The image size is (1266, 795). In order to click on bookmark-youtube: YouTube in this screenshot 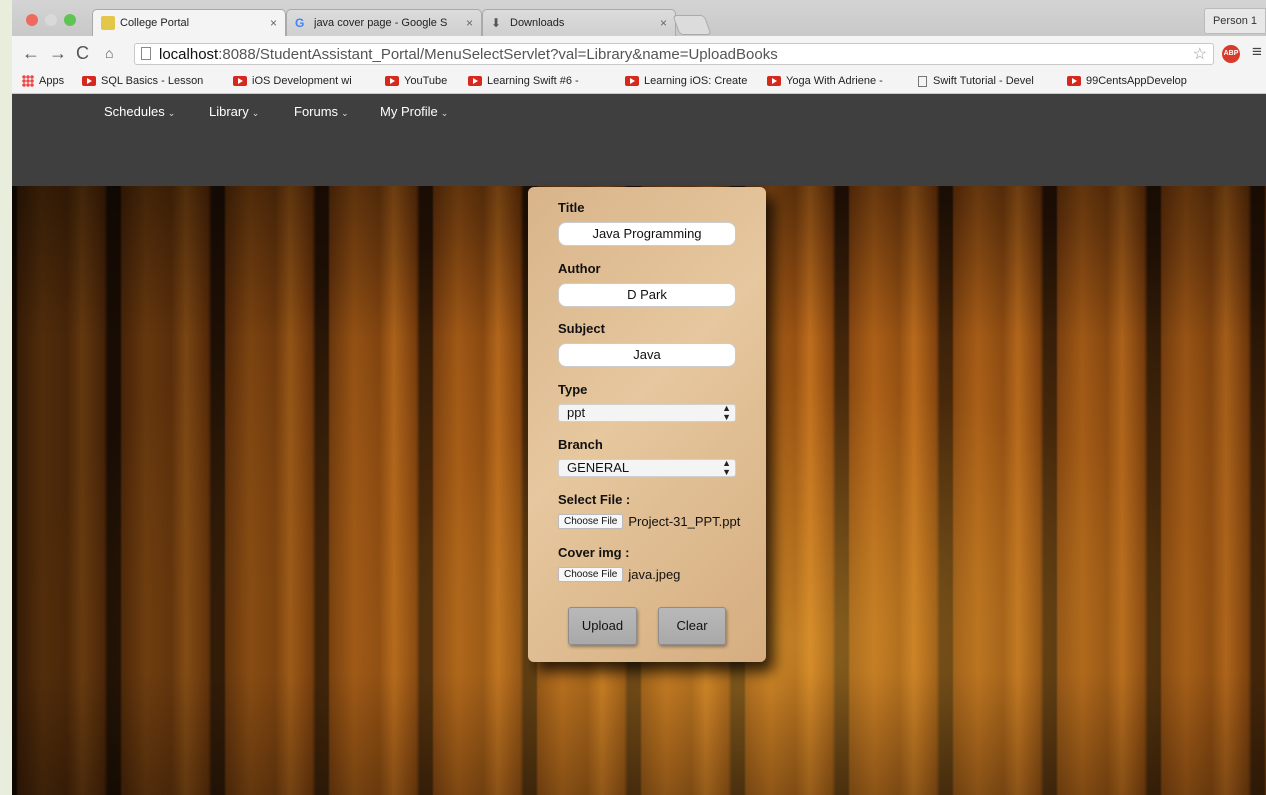, I will do `click(416, 81)`.